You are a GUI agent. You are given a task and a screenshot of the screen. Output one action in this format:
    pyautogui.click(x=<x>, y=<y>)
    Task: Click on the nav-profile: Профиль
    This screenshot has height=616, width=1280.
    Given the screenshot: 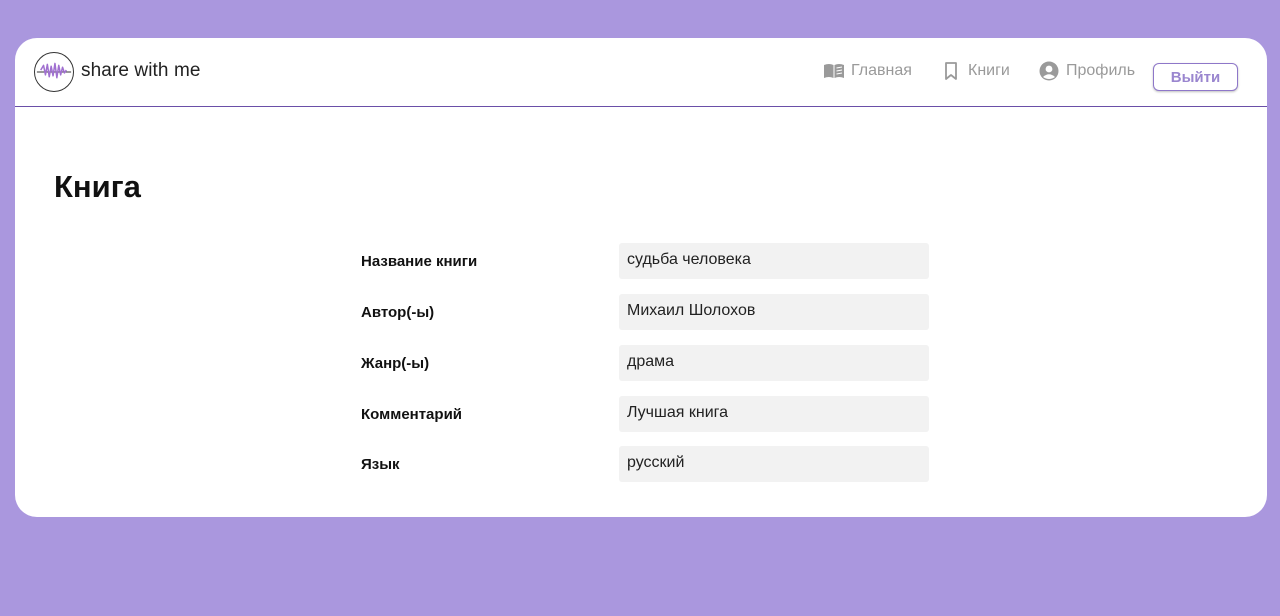 What is the action you would take?
    pyautogui.click(x=1086, y=71)
    